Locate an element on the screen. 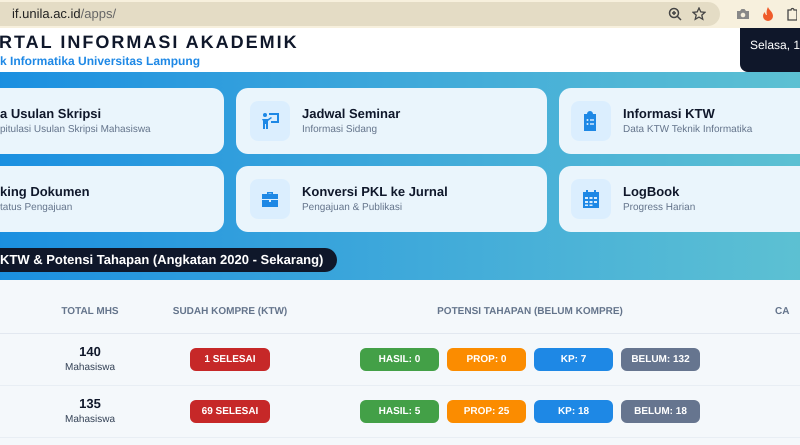 Image resolution: width=800 pixels, height=445 pixels. stage-badge: BELUM: 132 is located at coordinates (660, 359).